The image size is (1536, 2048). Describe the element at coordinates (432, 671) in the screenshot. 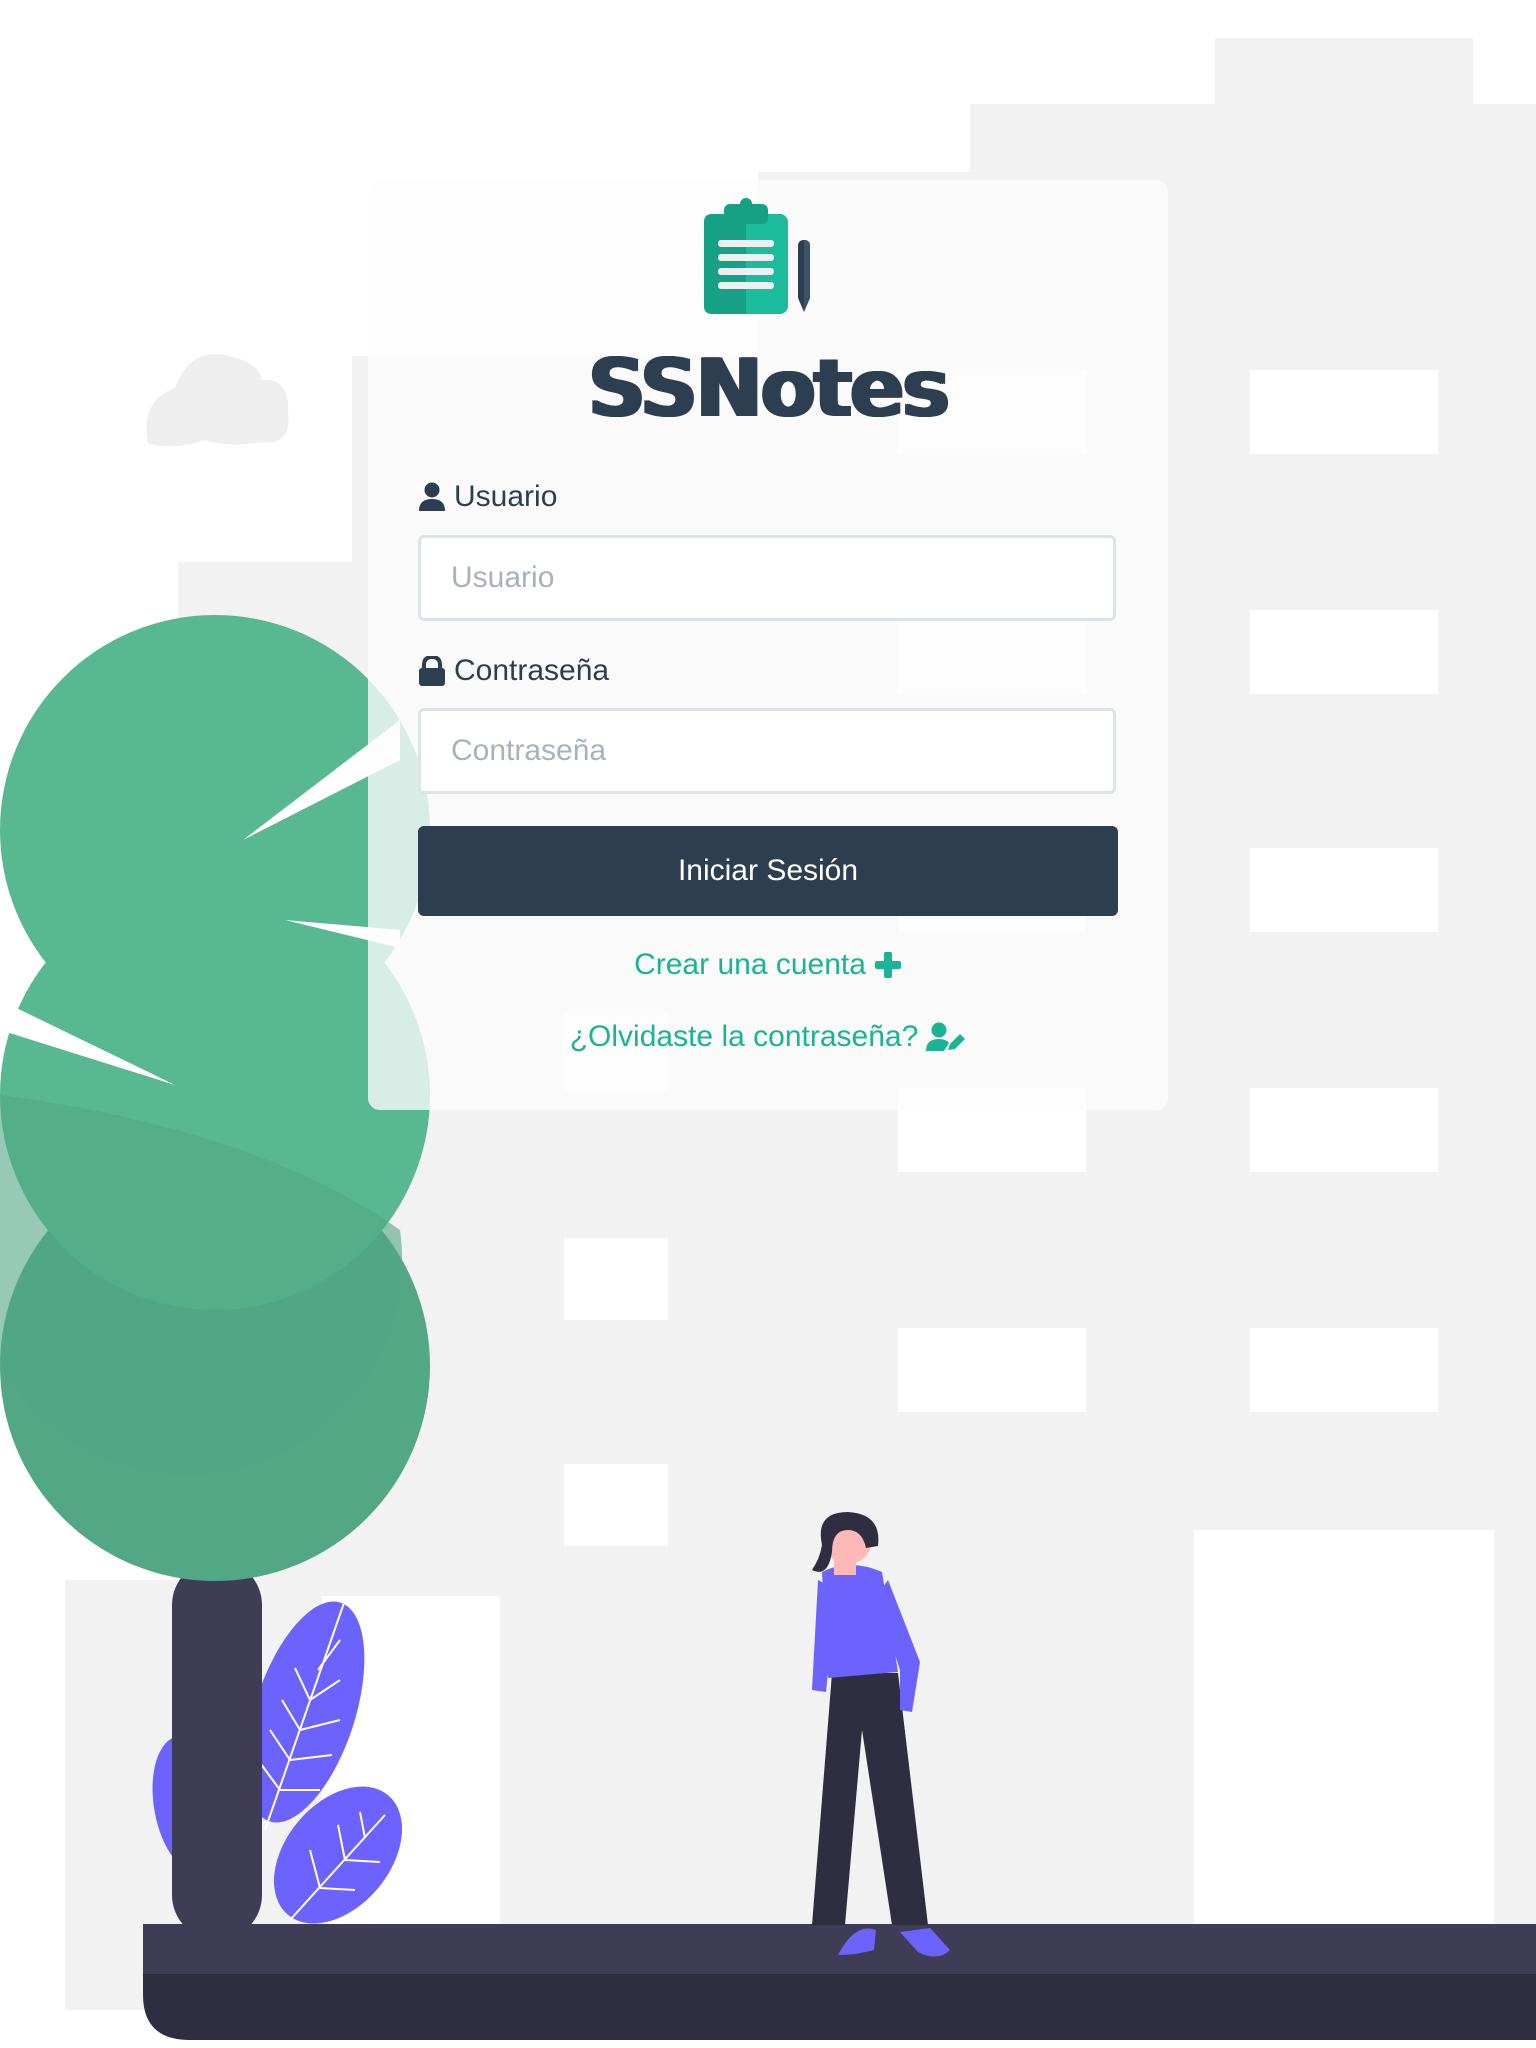

I see `lock-icon` at that location.